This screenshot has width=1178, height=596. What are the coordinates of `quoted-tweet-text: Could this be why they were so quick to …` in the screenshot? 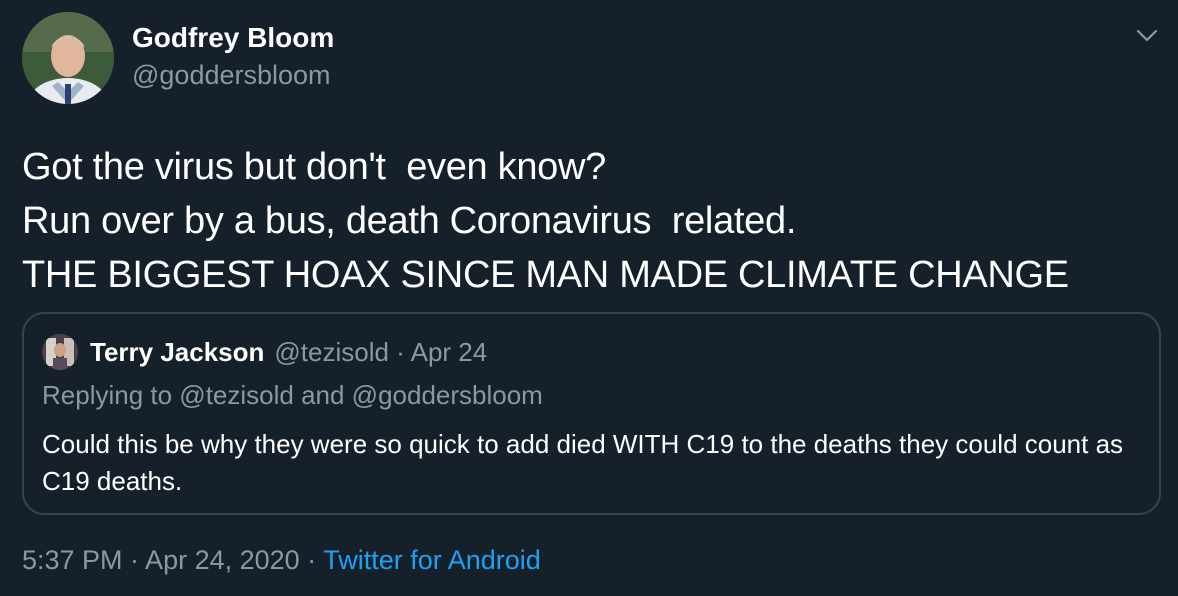 It's located at (583, 462).